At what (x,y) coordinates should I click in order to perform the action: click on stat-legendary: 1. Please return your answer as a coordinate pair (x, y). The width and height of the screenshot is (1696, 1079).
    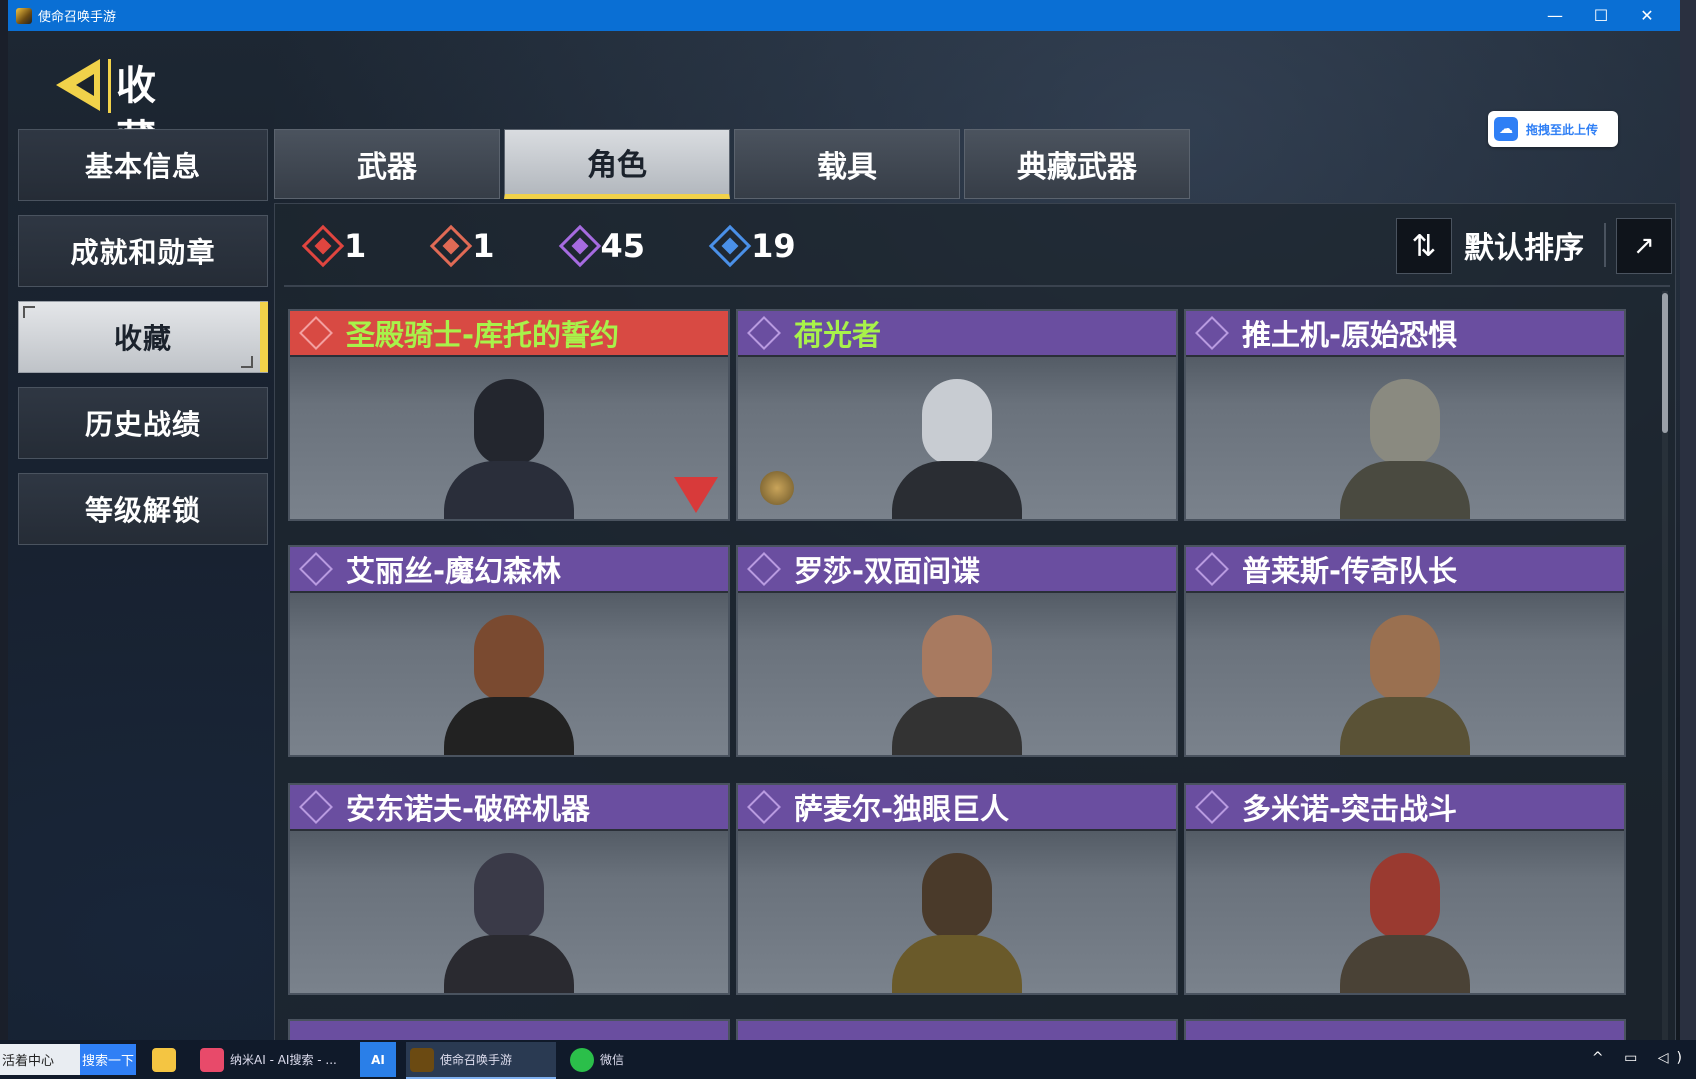
    Looking at the image, I should click on (462, 246).